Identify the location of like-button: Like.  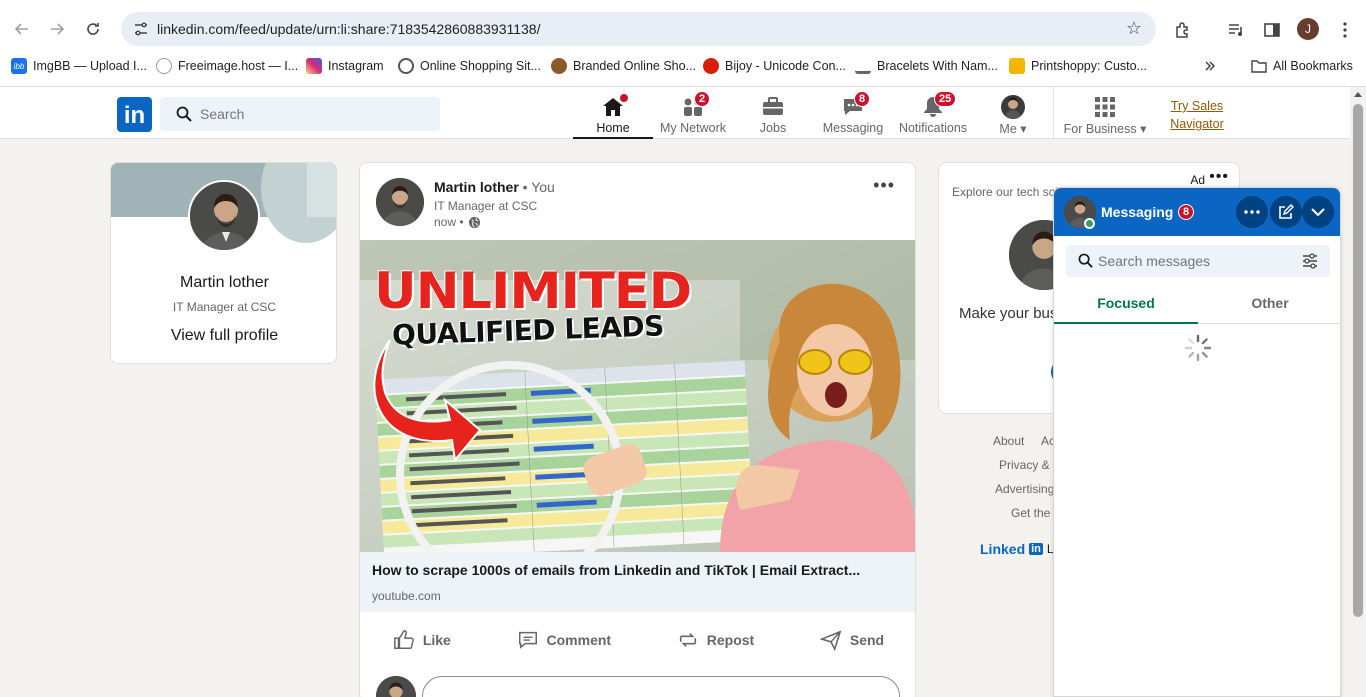
(422, 640).